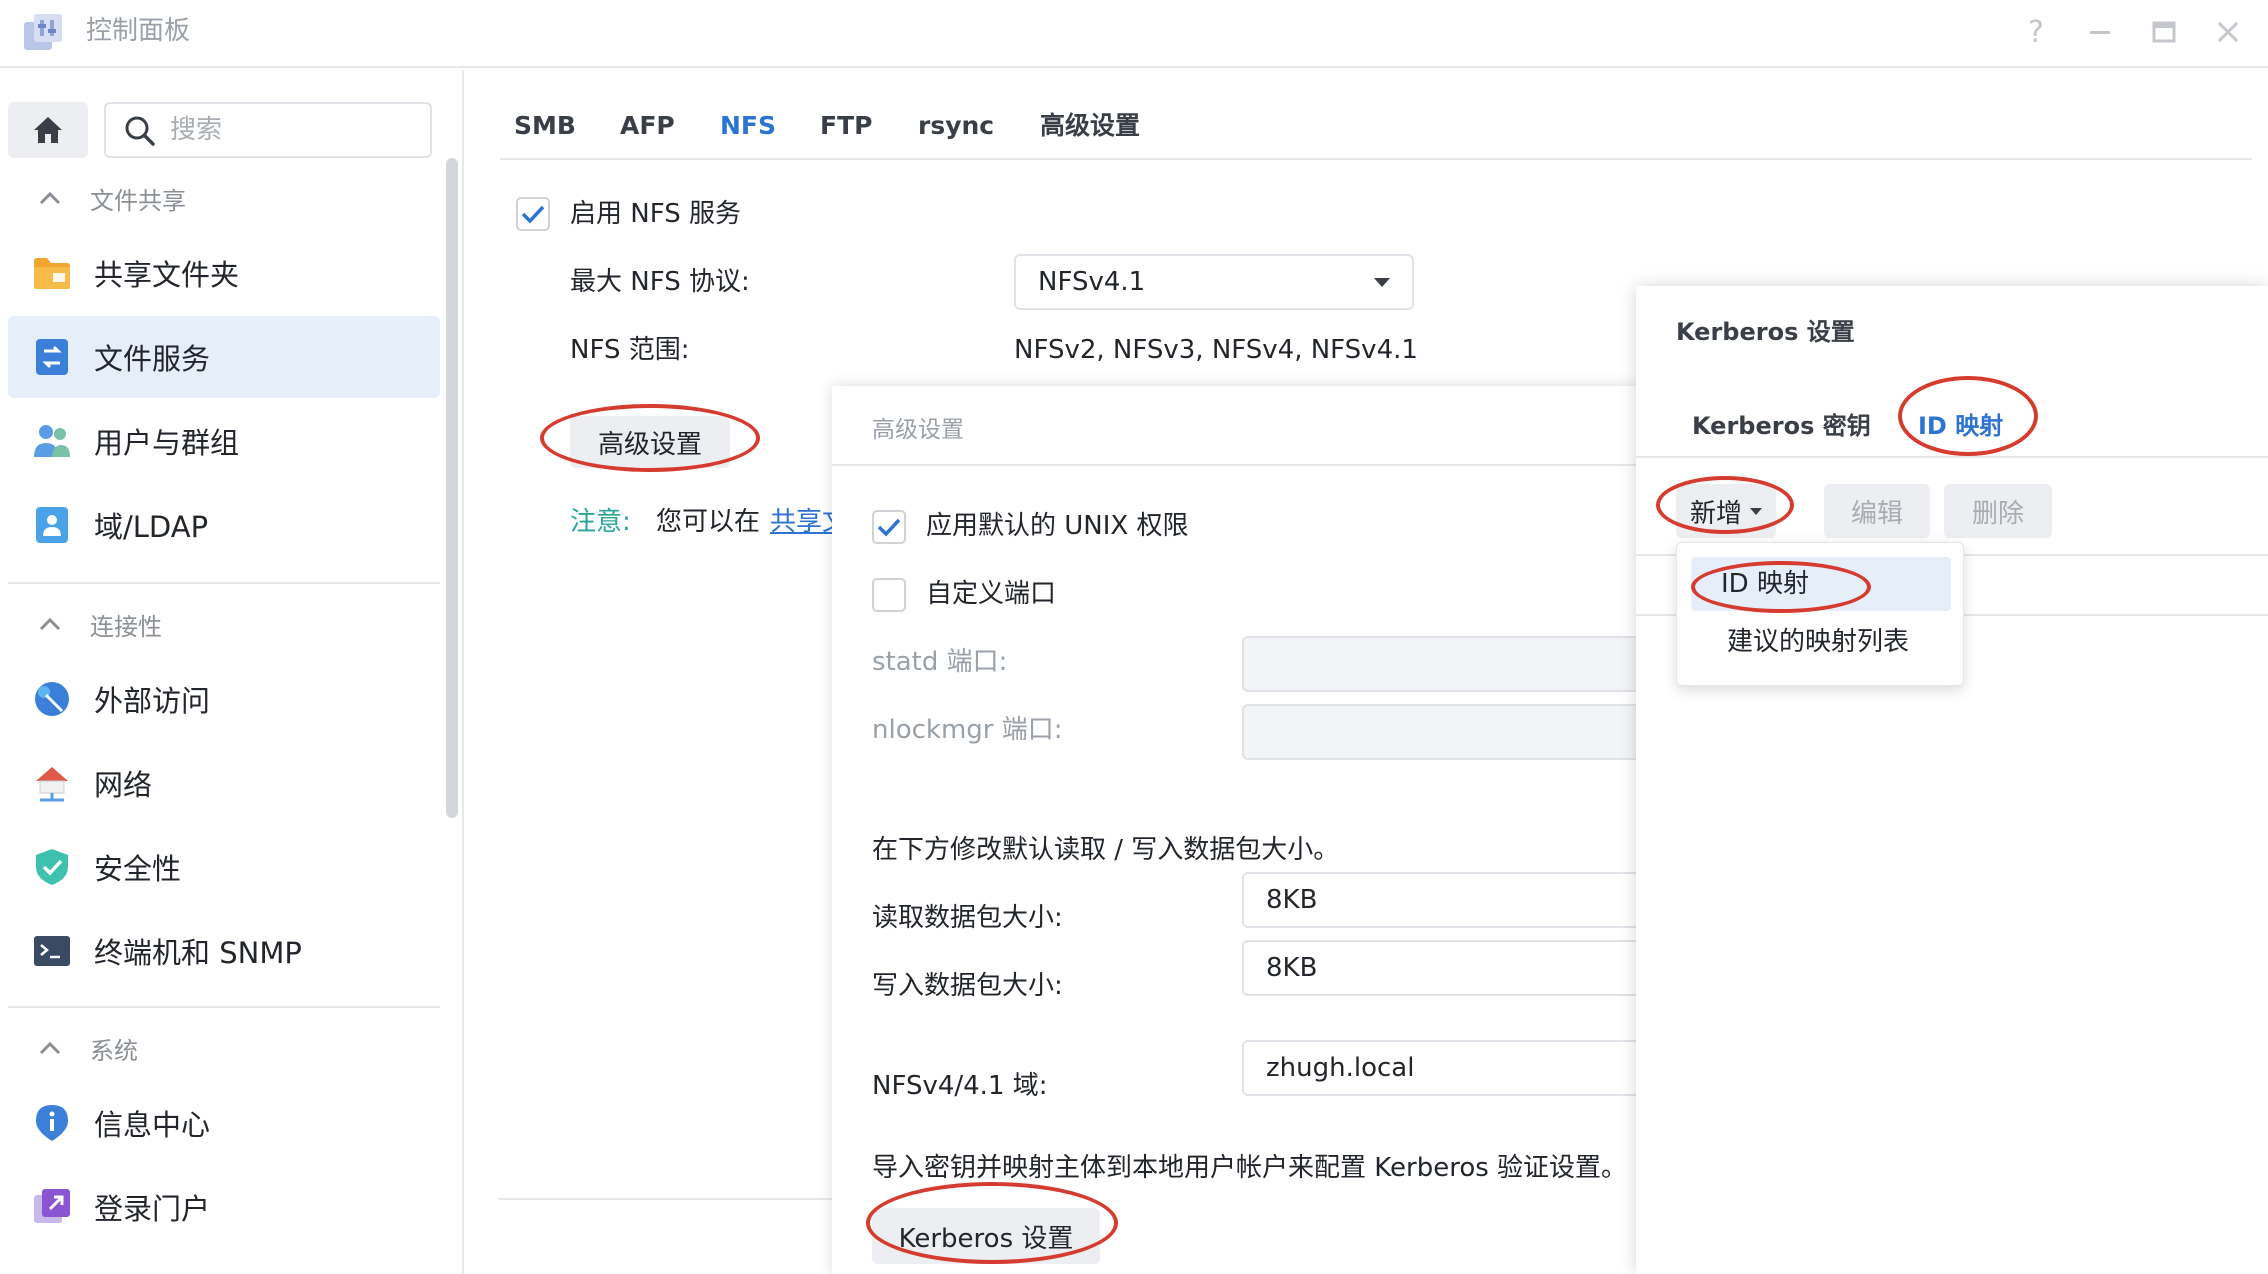 The image size is (2268, 1274). Describe the element at coordinates (224, 699) in the screenshot. I see `sidebar-item-external-access: 外部访问` at that location.